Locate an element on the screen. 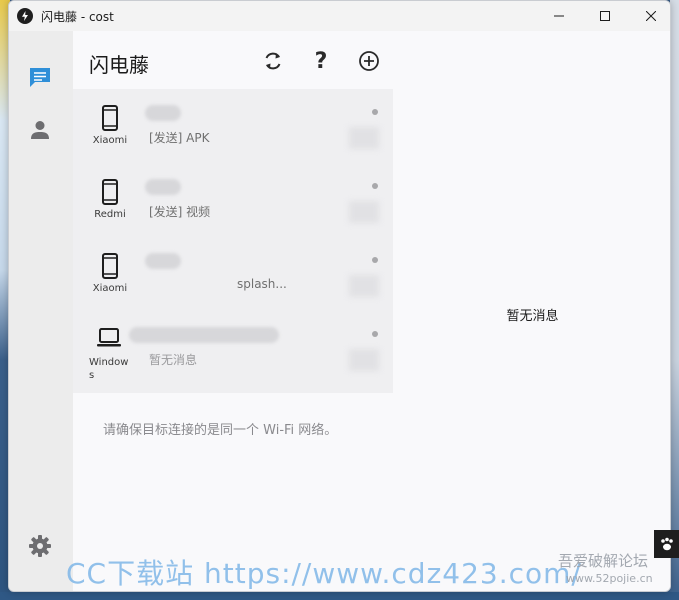 This screenshot has height=600, width=679. refresh-icon is located at coordinates (273, 61).